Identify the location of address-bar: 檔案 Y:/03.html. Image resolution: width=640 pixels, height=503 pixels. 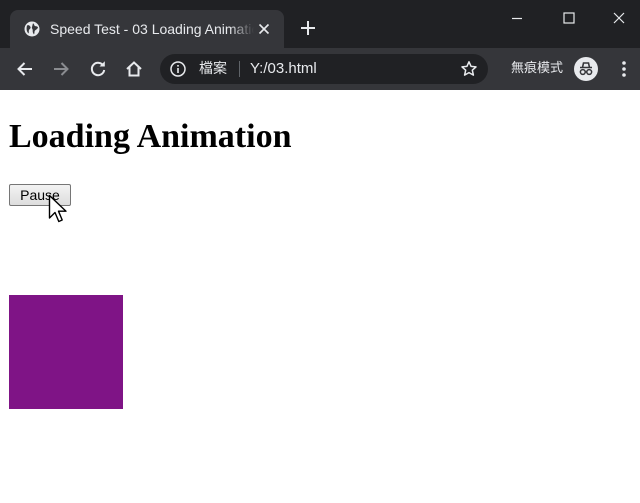
(324, 69).